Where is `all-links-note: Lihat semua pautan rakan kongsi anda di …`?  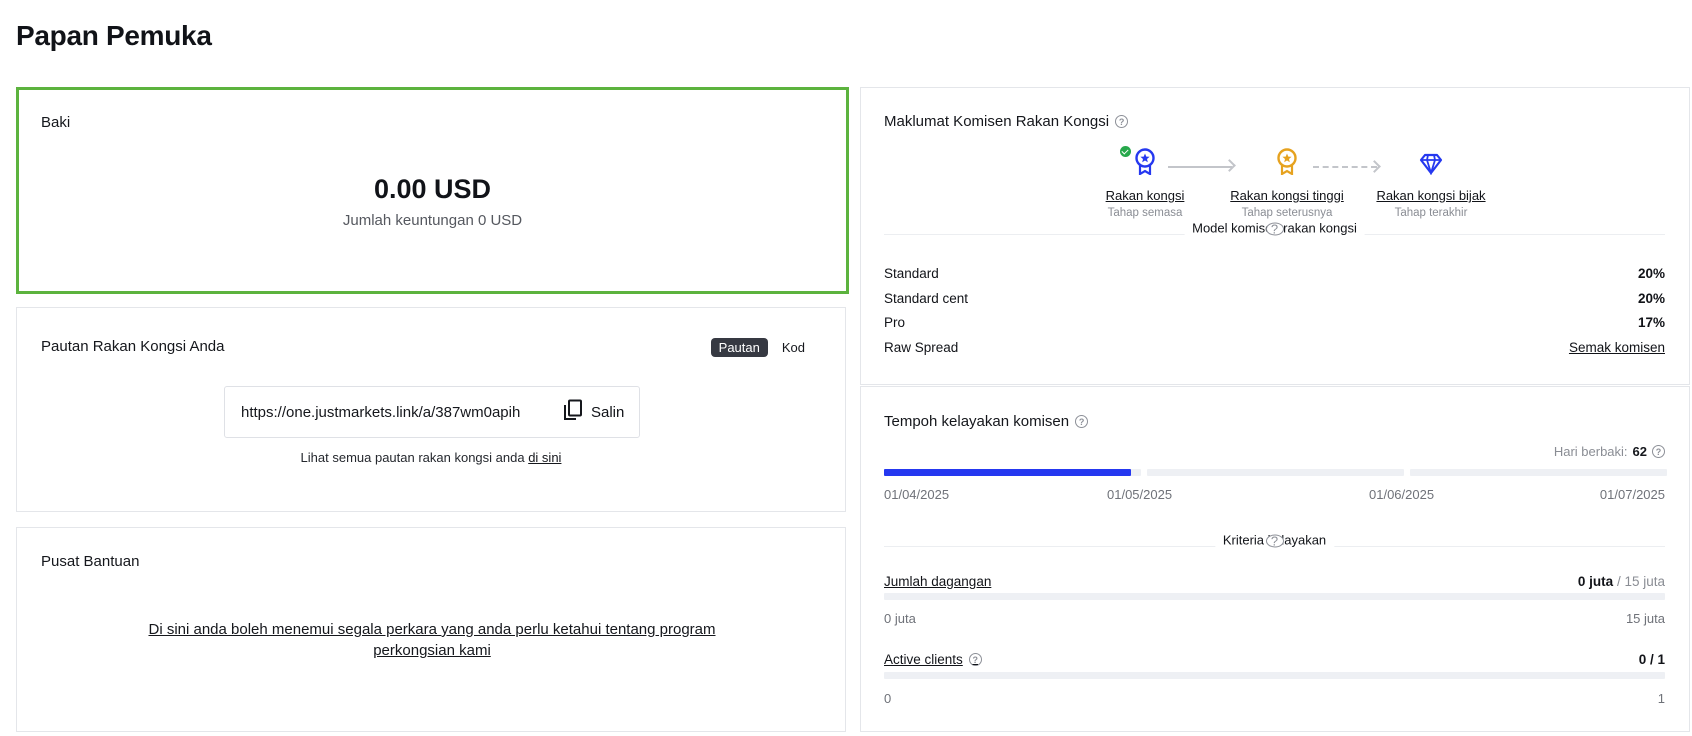
all-links-note: Lihat semua pautan rakan kongsi anda di … is located at coordinates (431, 457).